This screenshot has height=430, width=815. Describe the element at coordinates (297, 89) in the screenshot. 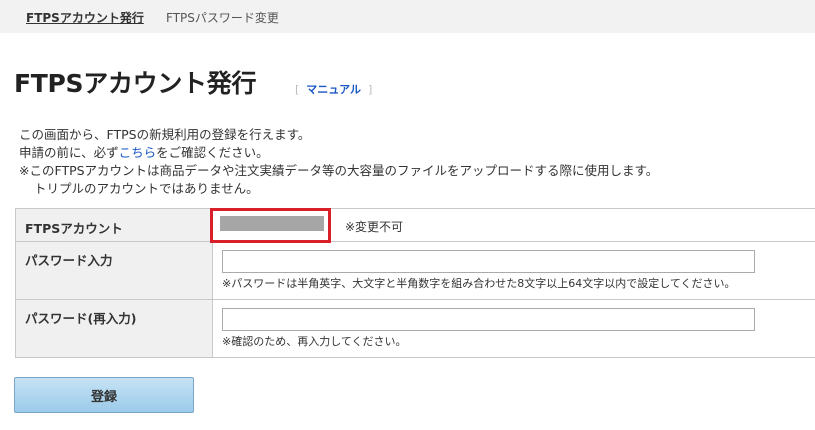

I see `bracket-open: [` at that location.